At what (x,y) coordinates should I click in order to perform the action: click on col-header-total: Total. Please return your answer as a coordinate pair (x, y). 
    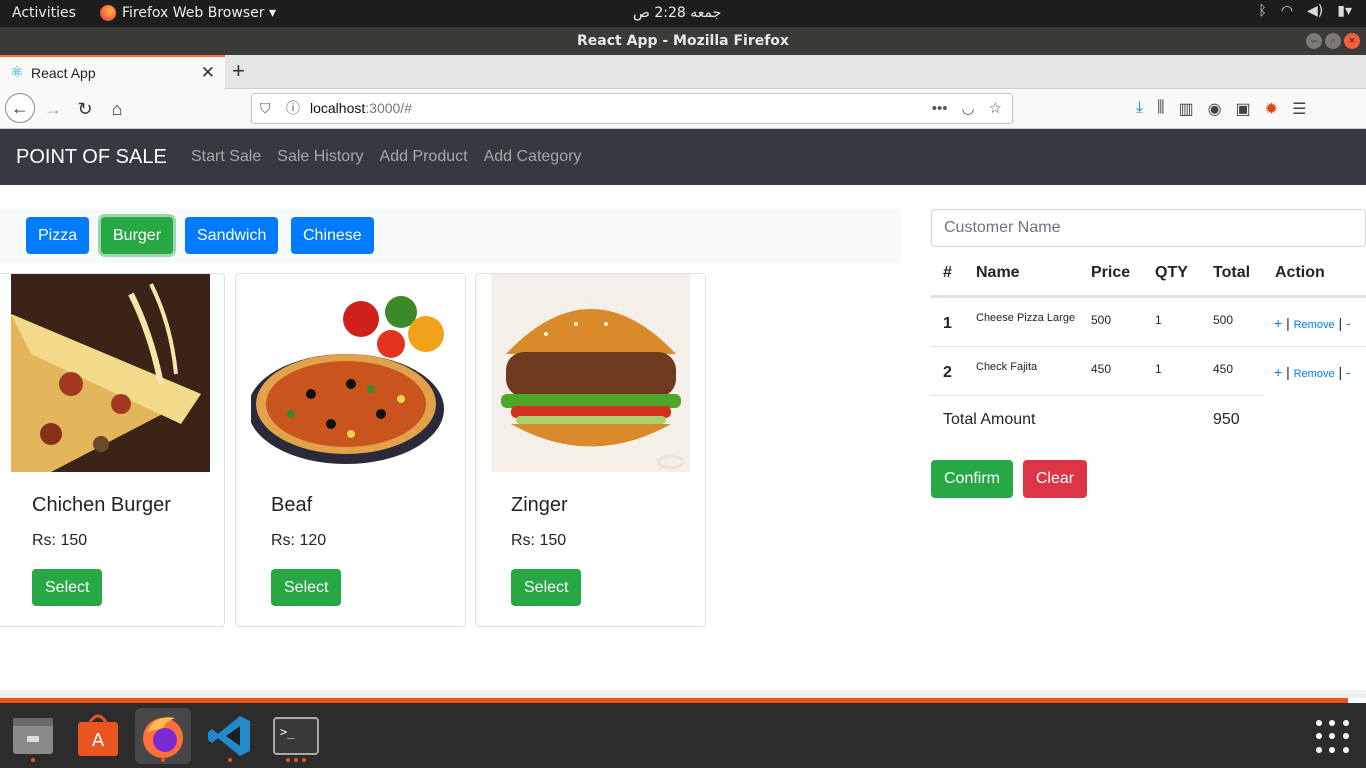
    Looking at the image, I should click on (1232, 272).